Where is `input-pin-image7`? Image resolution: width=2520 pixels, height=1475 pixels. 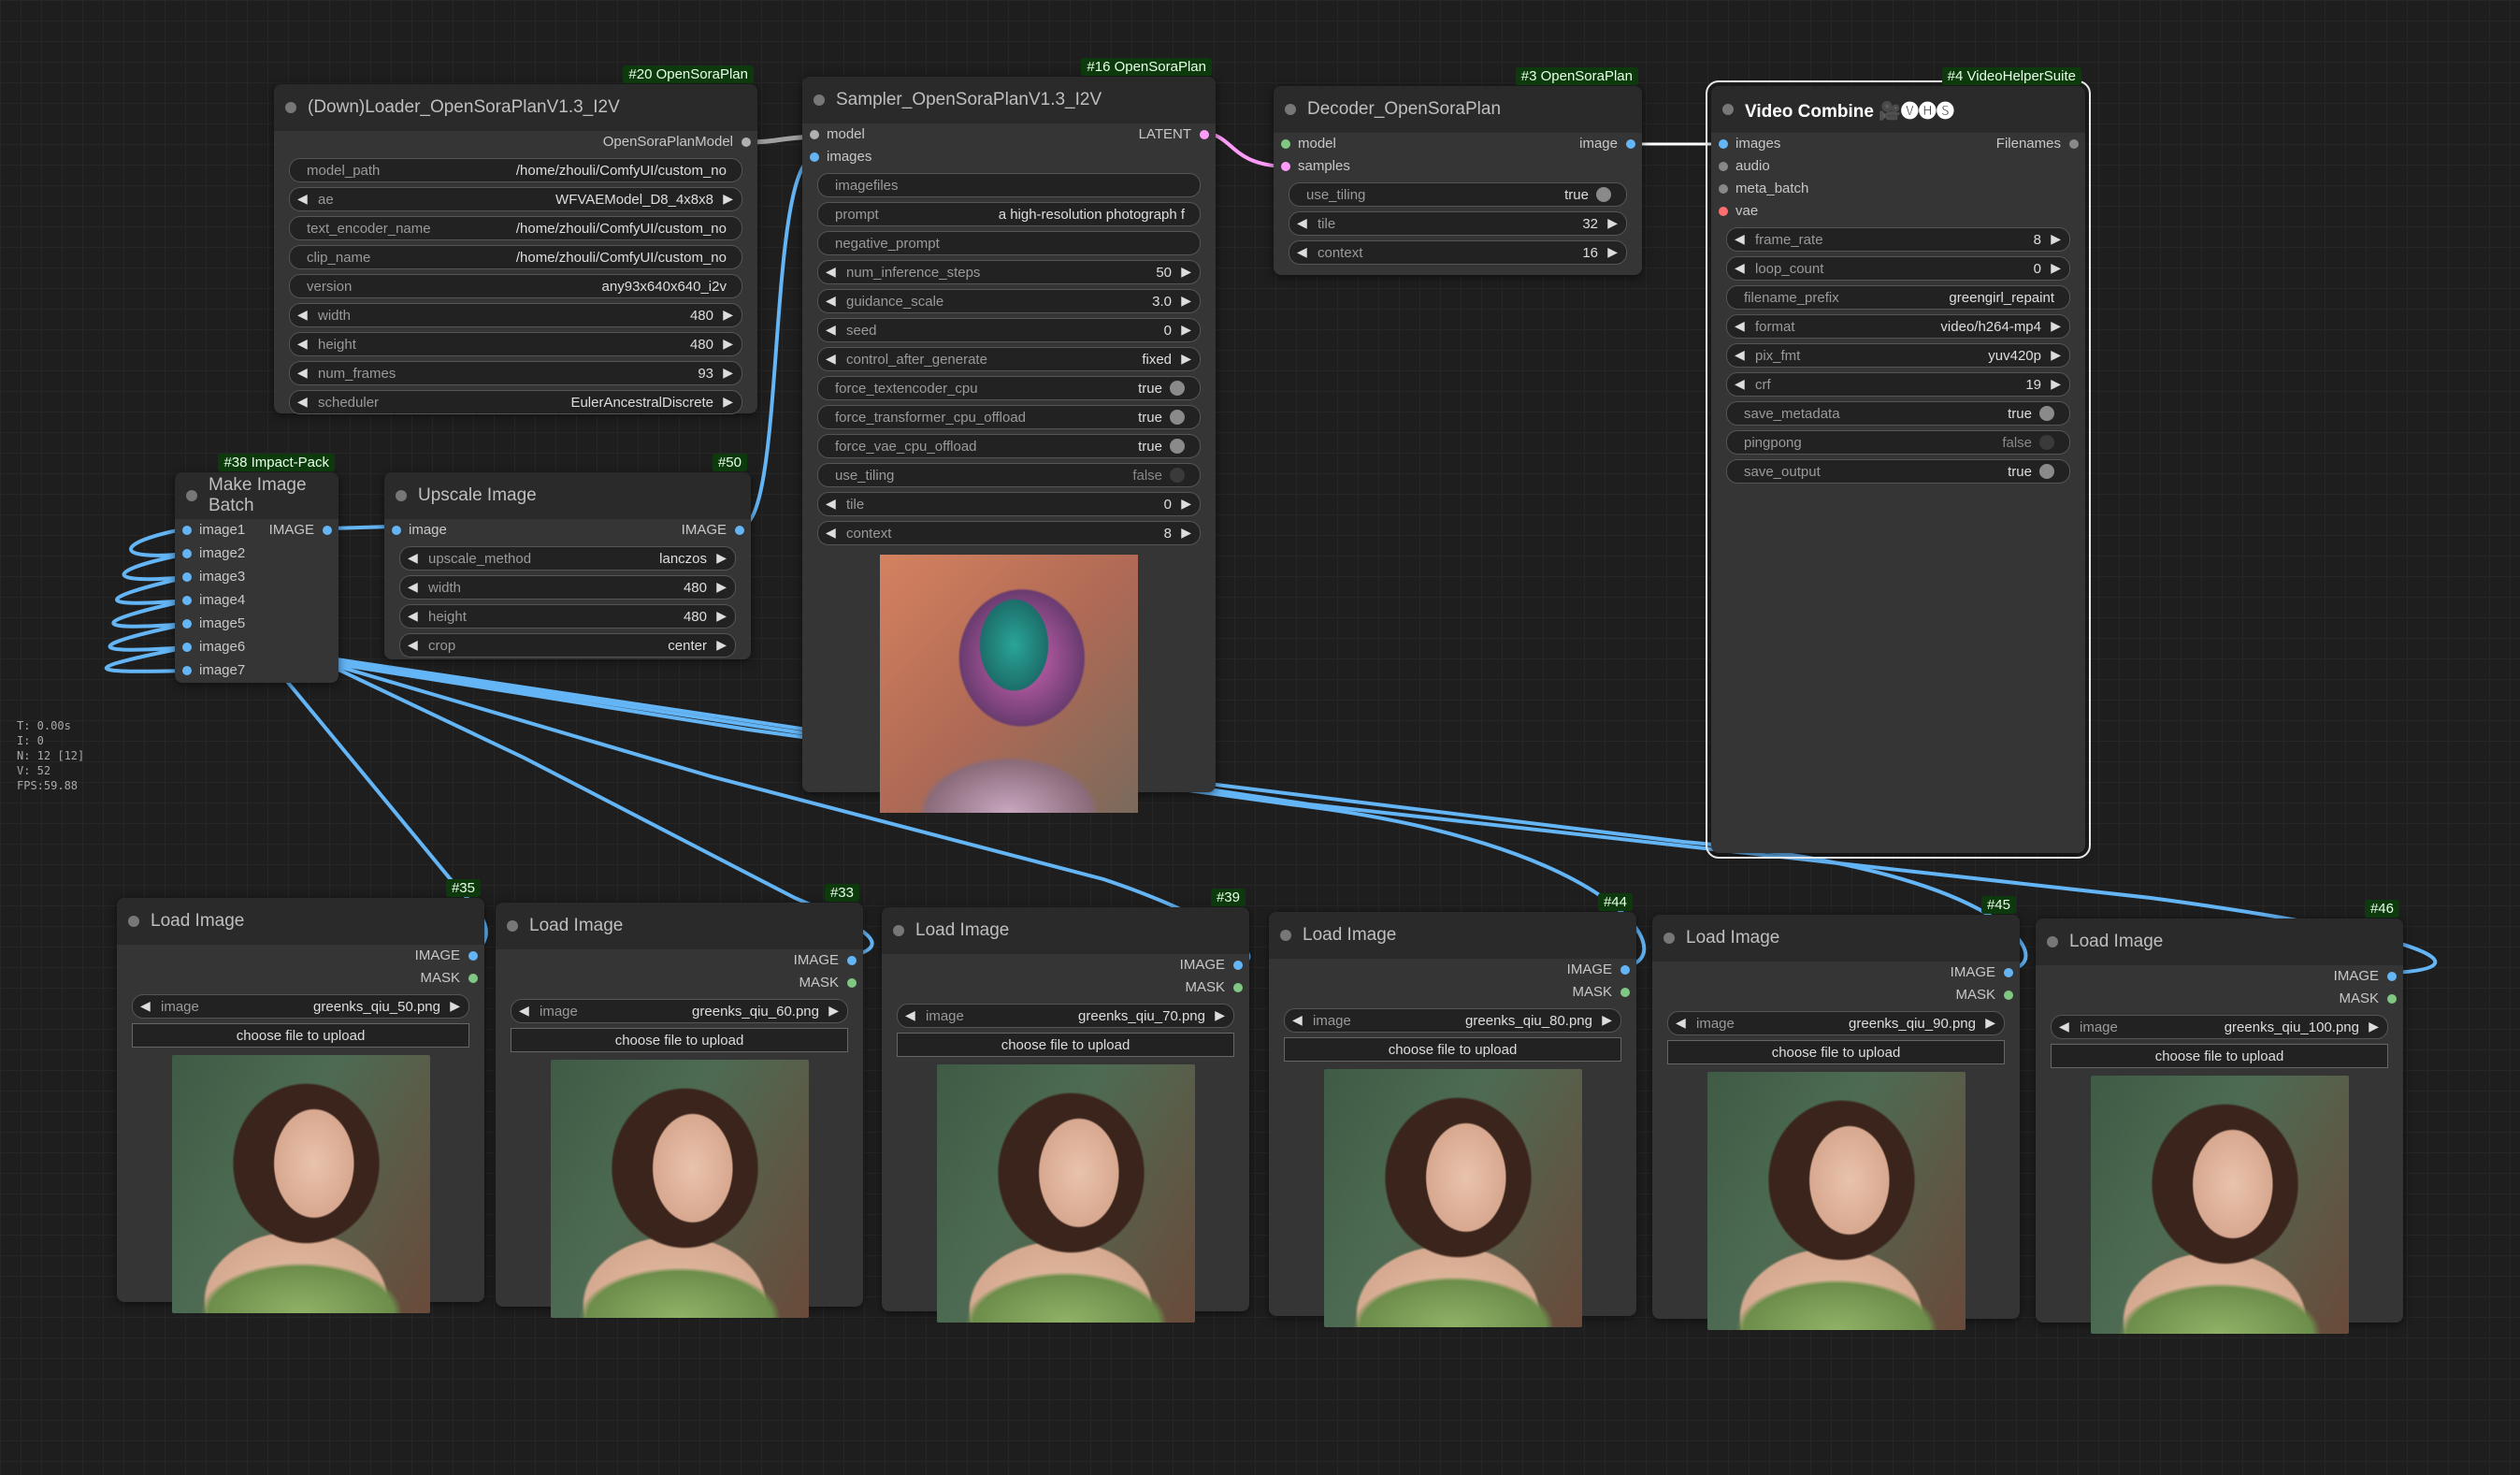 input-pin-image7 is located at coordinates (187, 670).